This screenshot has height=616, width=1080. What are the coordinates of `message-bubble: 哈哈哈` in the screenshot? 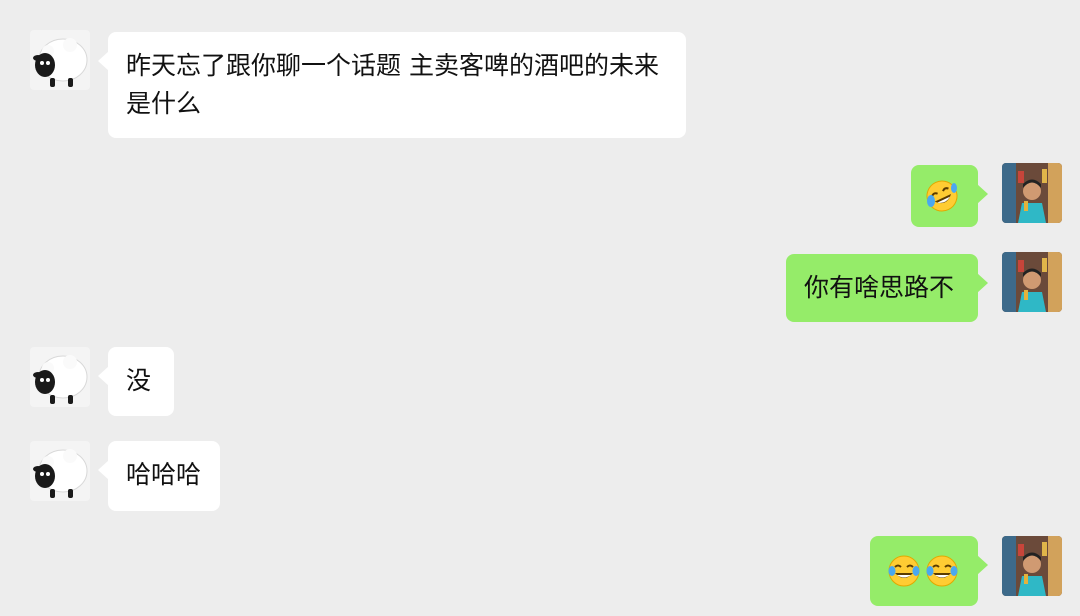 It's located at (159, 476).